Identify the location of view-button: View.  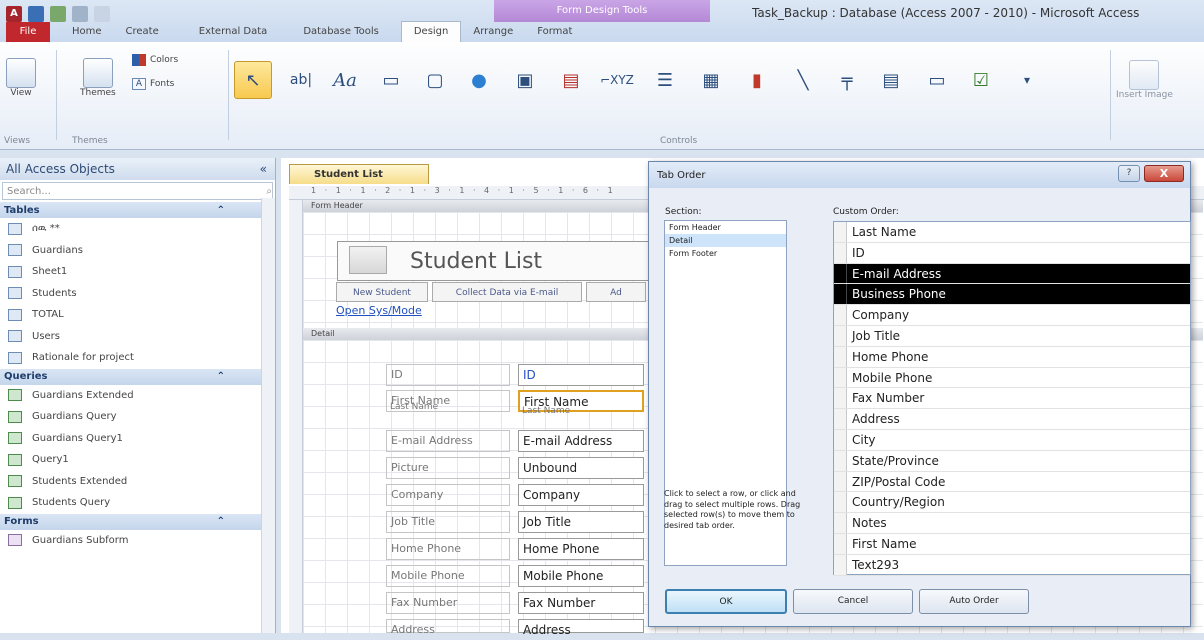
(21, 78).